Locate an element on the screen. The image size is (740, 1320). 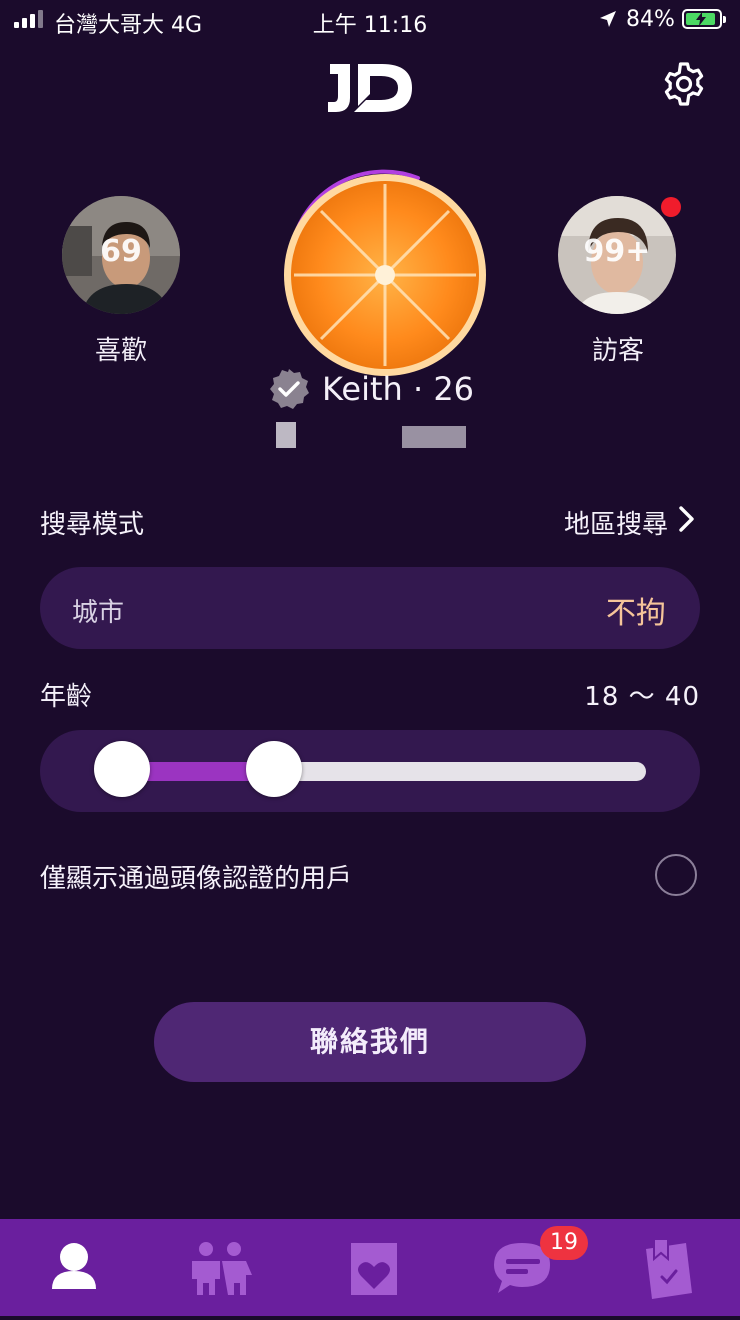
tab-saved is located at coordinates (666, 1267).